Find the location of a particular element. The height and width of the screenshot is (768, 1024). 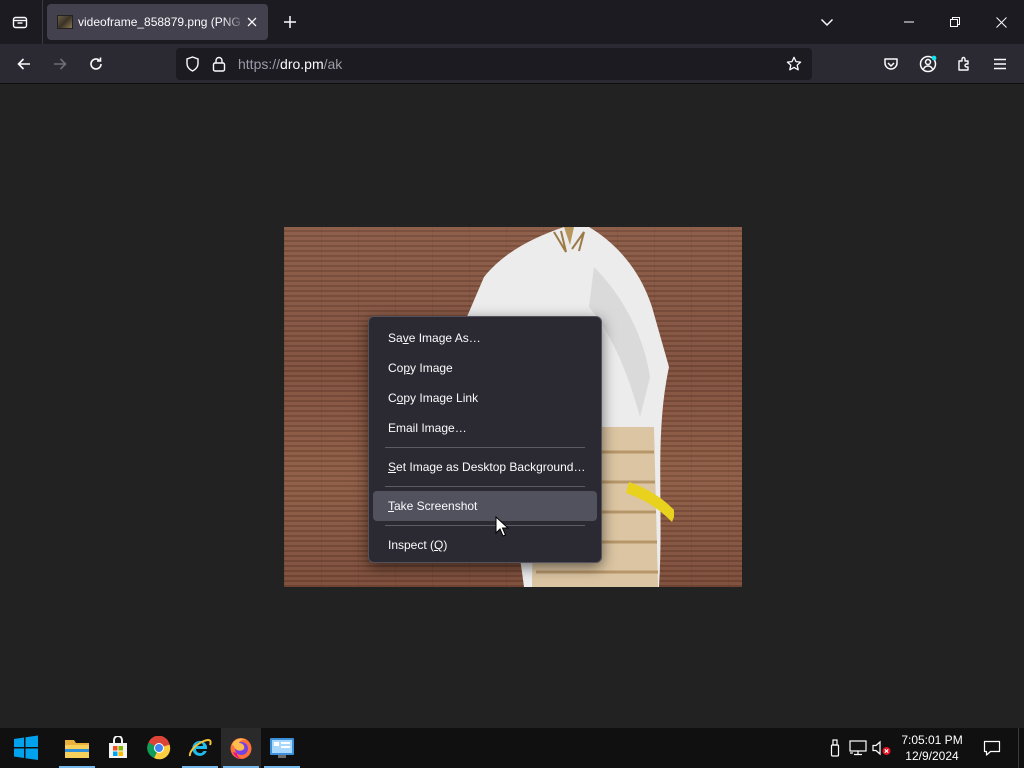

clock-time: 7:05:01 PM is located at coordinates (932, 740).